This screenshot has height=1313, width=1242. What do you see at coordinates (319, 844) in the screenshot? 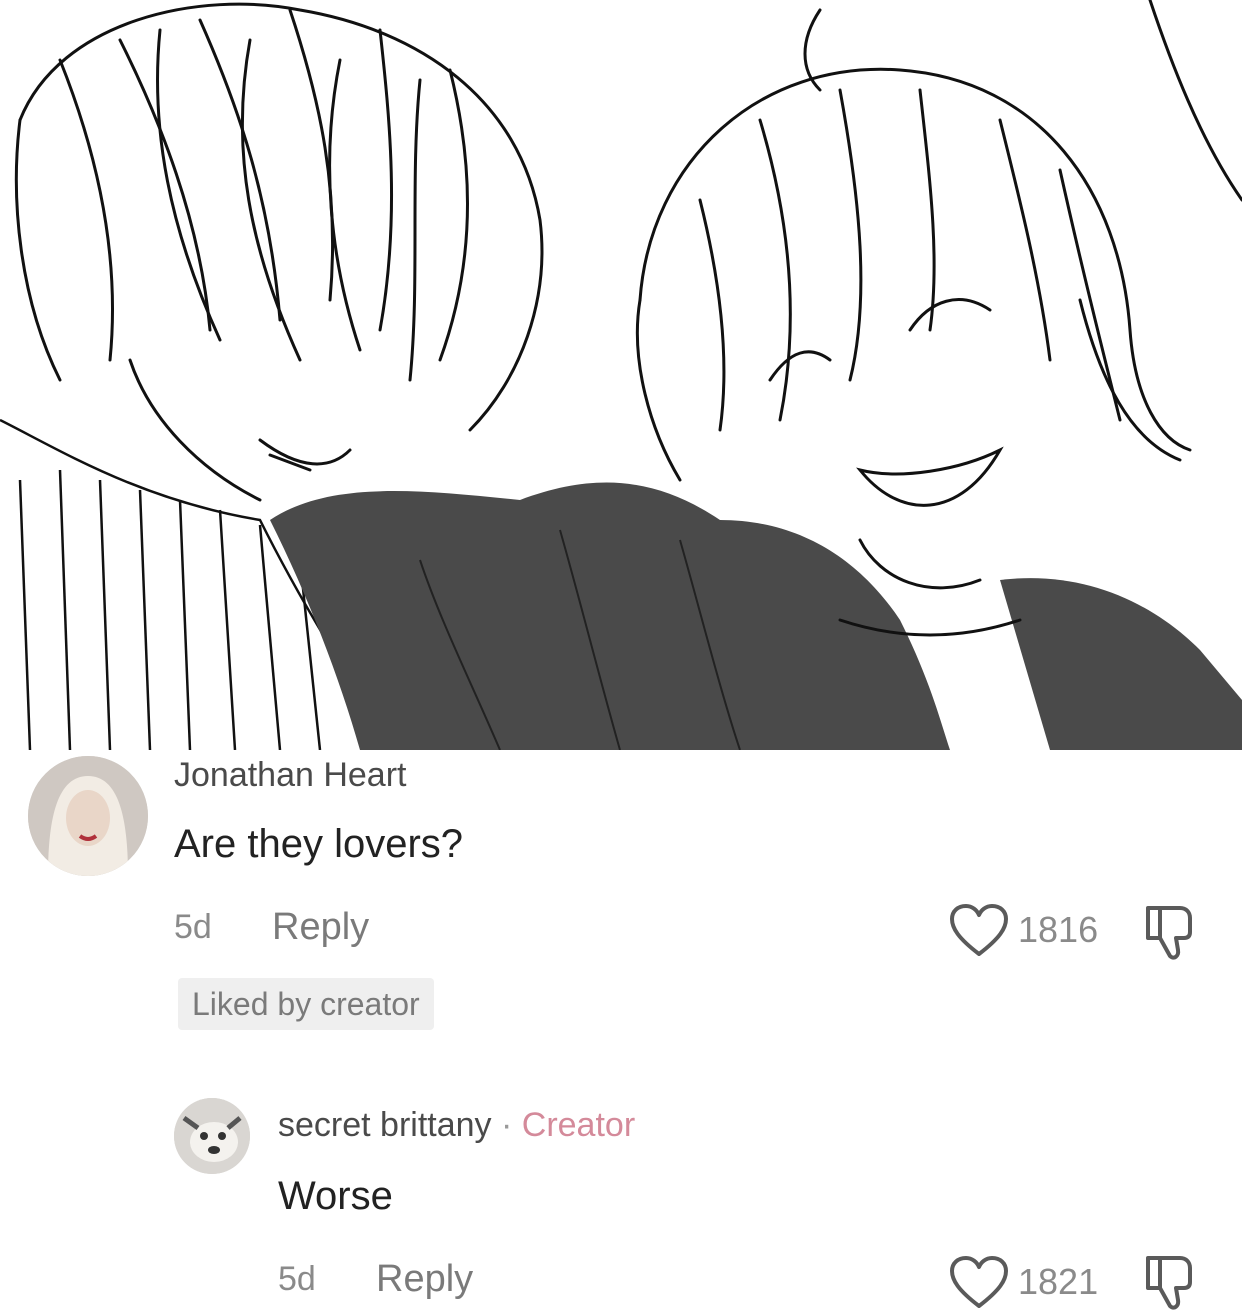
I see `comment-text: Are they lovers?` at bounding box center [319, 844].